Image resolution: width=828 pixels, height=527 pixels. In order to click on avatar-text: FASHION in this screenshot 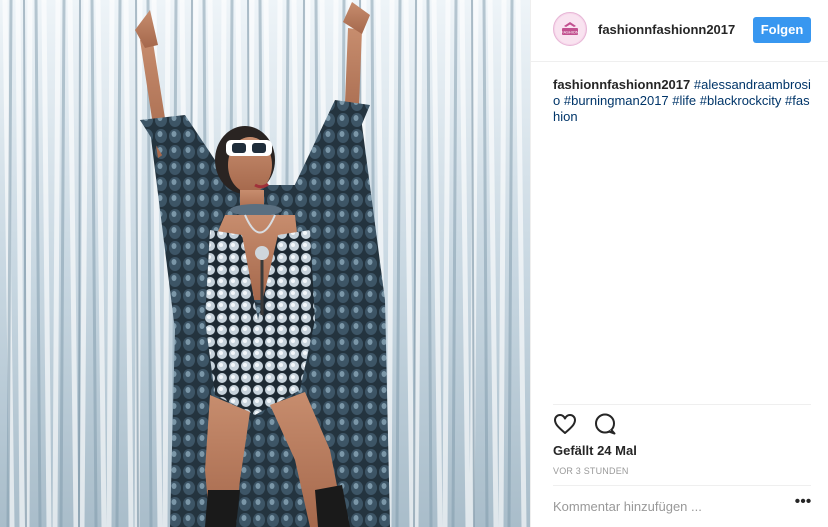, I will do `click(570, 32)`.